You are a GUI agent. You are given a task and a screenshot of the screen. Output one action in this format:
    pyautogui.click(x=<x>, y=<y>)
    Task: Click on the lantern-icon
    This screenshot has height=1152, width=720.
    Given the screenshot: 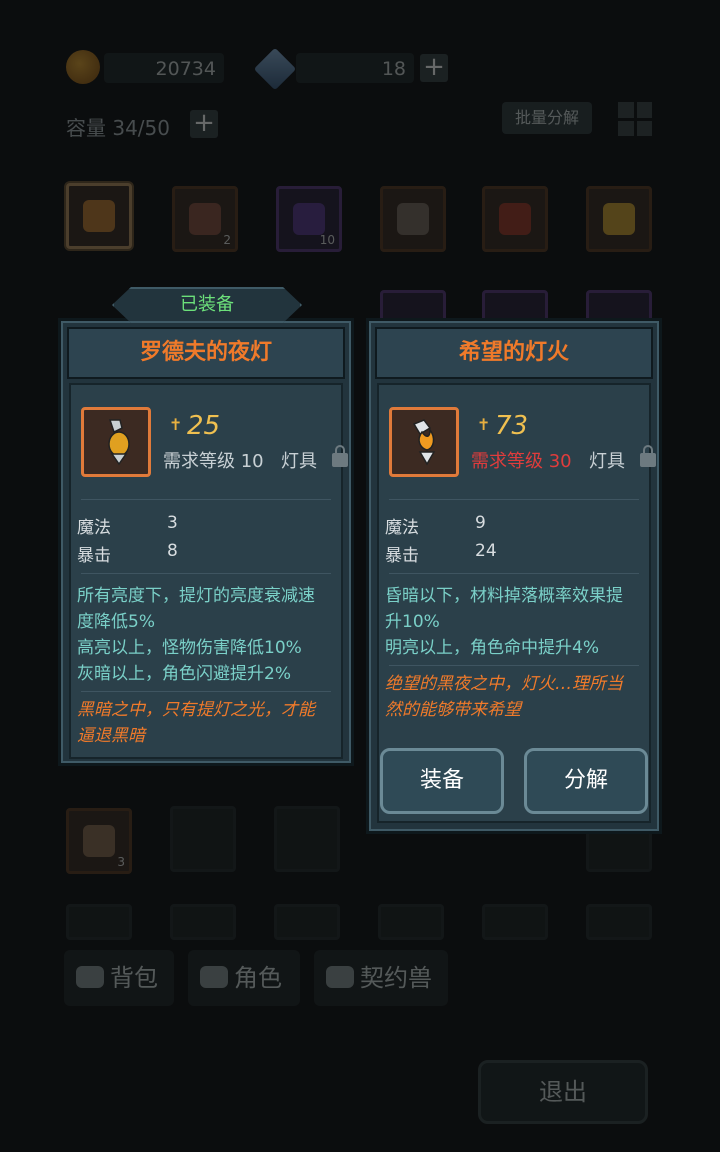 What is the action you would take?
    pyautogui.click(x=99, y=216)
    